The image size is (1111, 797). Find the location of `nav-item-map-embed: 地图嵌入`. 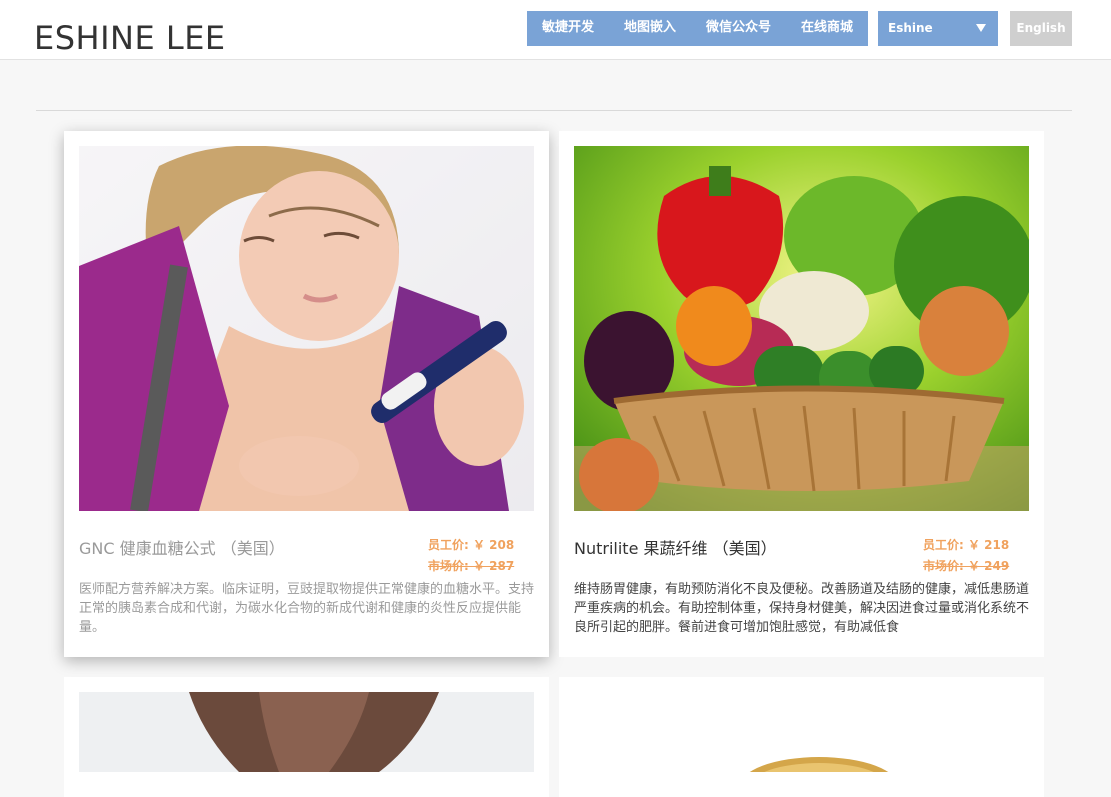

nav-item-map-embed: 地图嵌入 is located at coordinates (650, 28).